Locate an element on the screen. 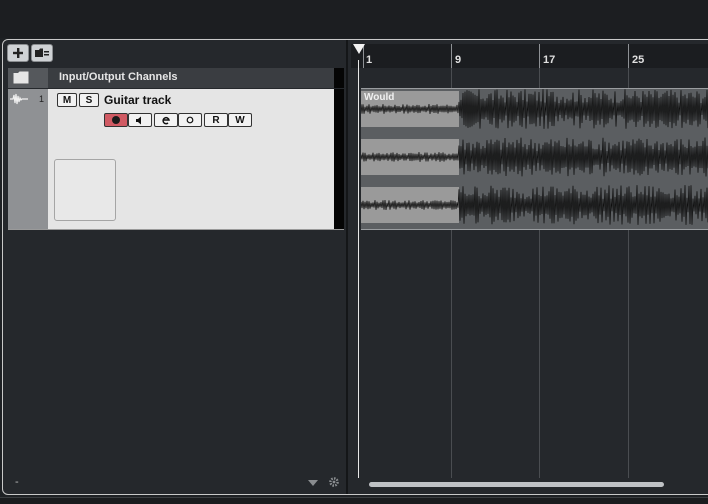  edit-e-icon is located at coordinates (166, 120).